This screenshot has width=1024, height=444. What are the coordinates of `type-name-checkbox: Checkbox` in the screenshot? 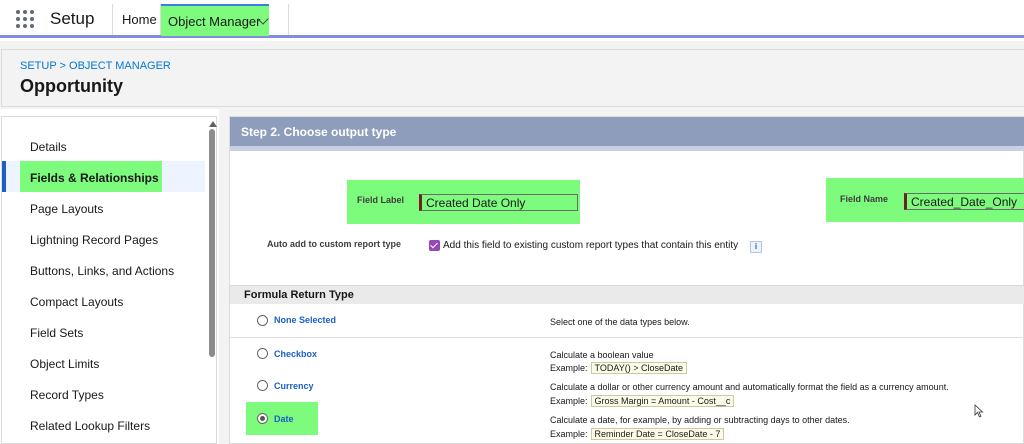 It's located at (295, 354).